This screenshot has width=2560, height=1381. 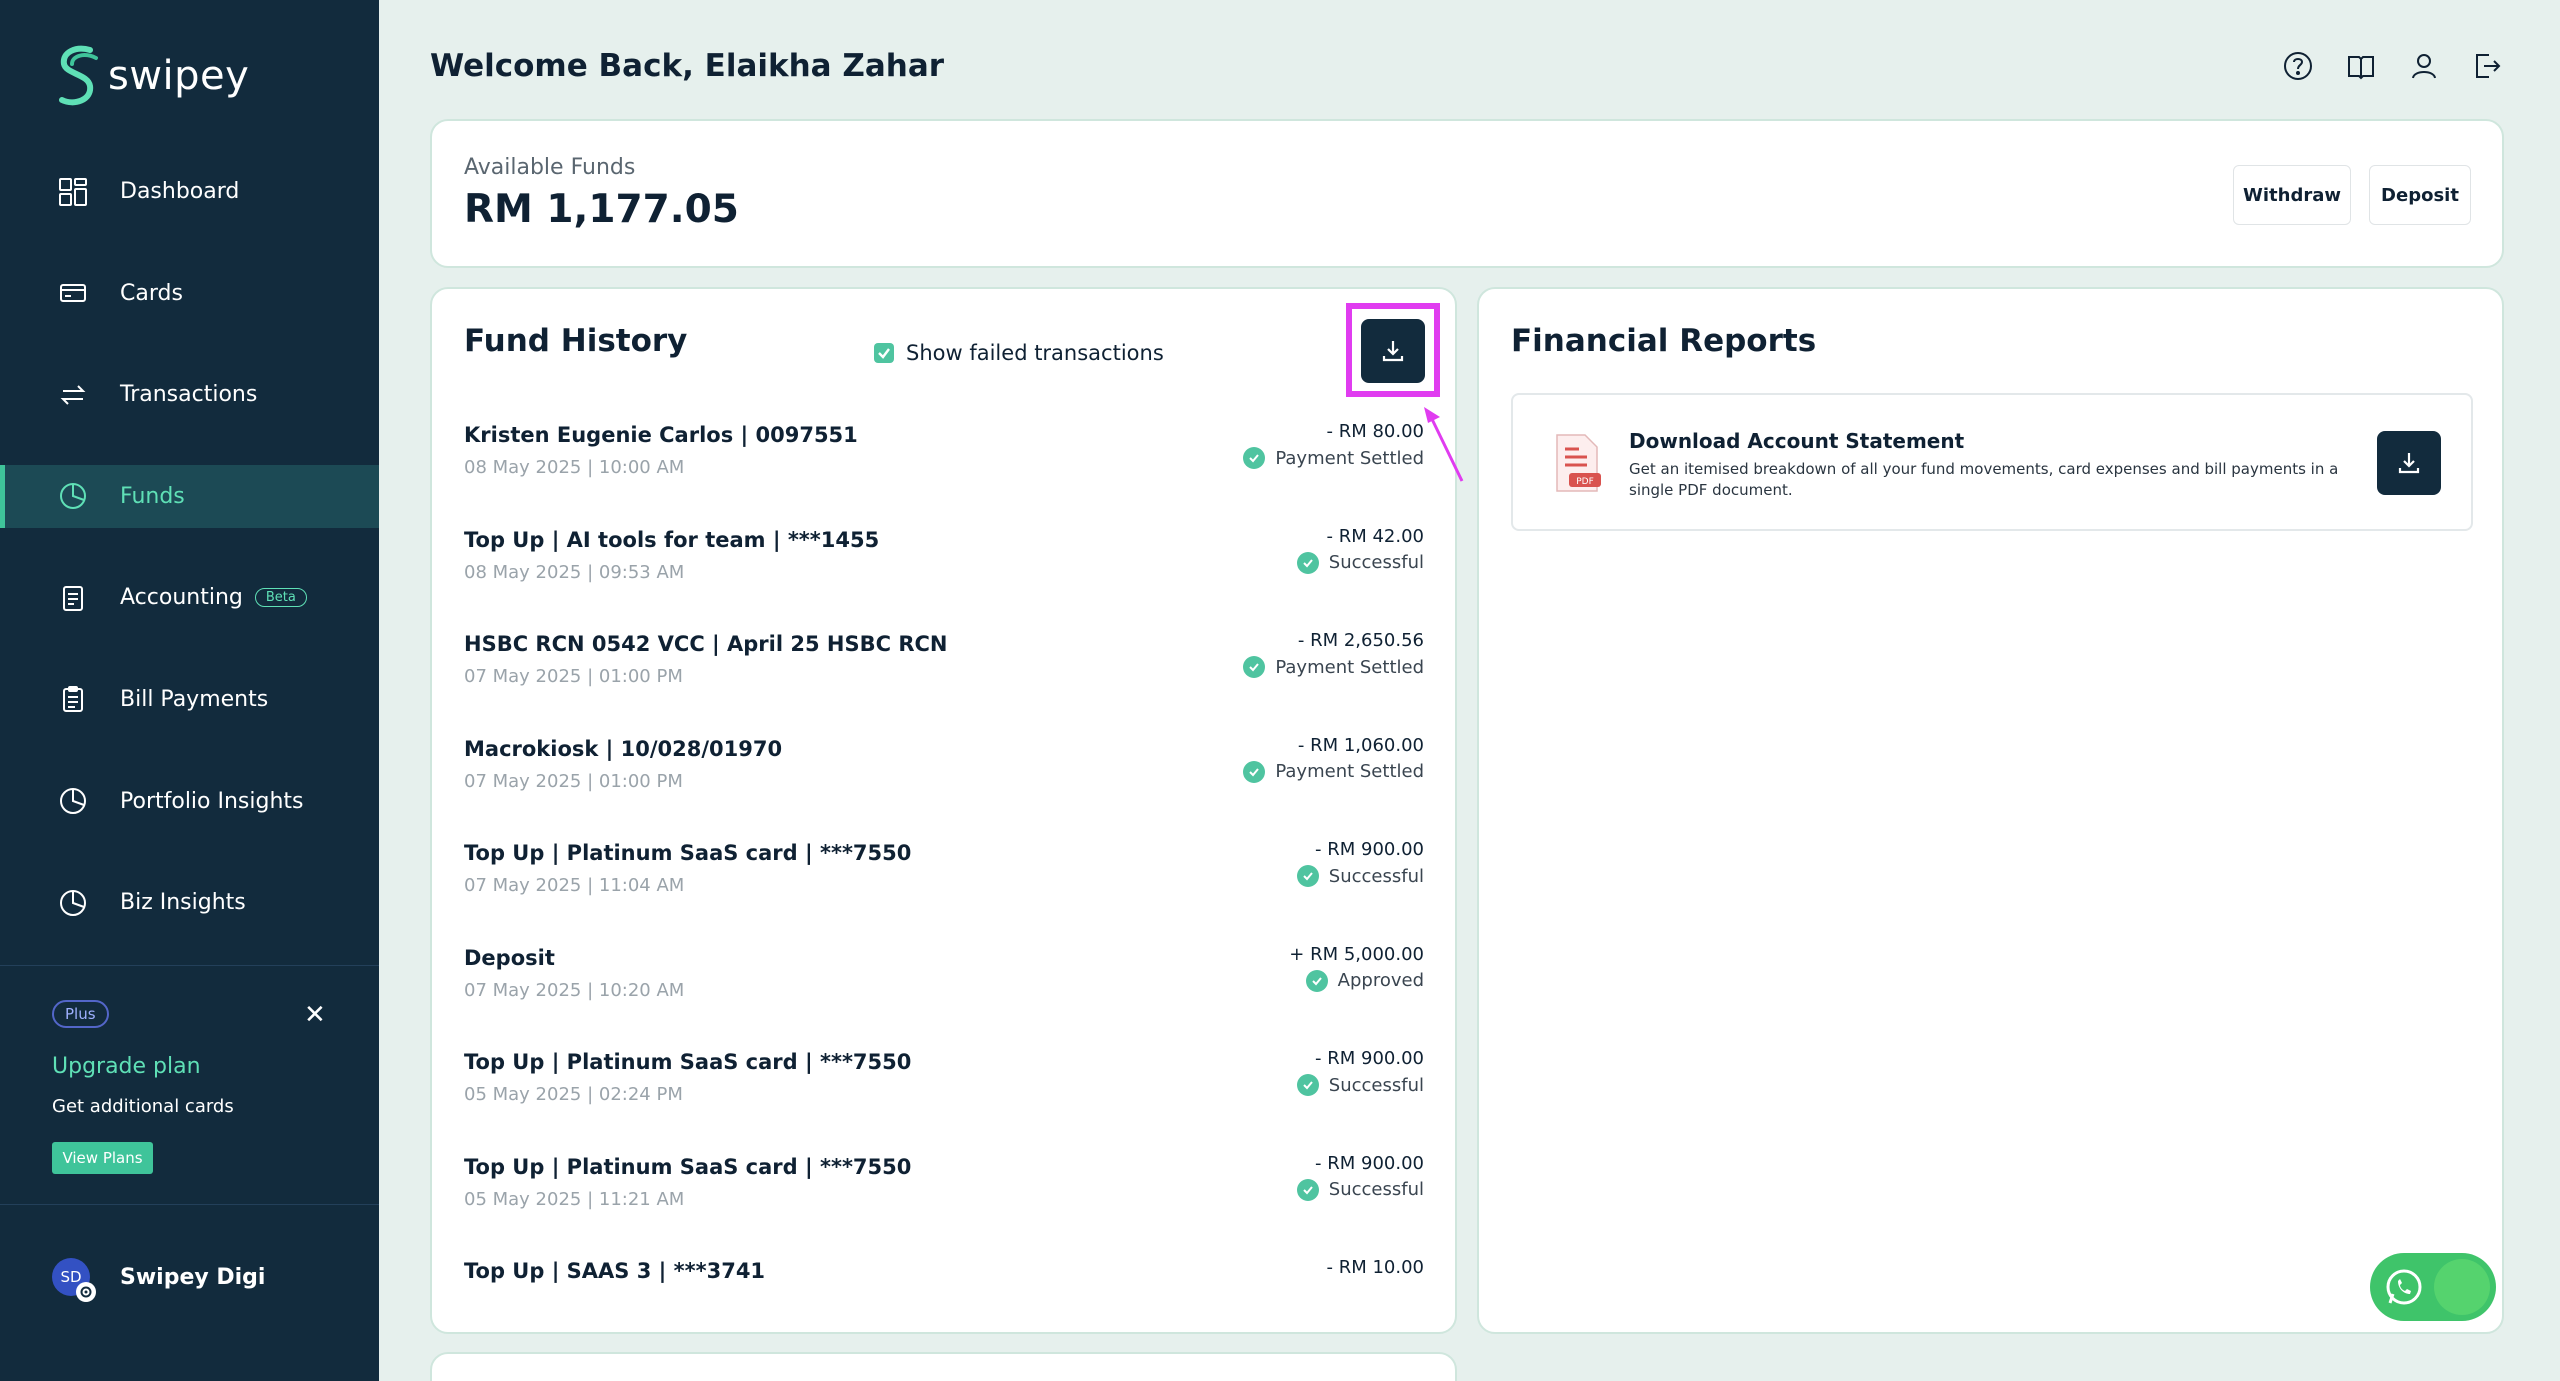 What do you see at coordinates (71, 1277) in the screenshot?
I see `avatar-initials: SD` at bounding box center [71, 1277].